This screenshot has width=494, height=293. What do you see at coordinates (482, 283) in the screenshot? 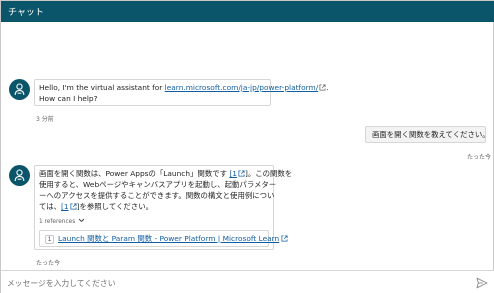
I see `send-icon` at bounding box center [482, 283].